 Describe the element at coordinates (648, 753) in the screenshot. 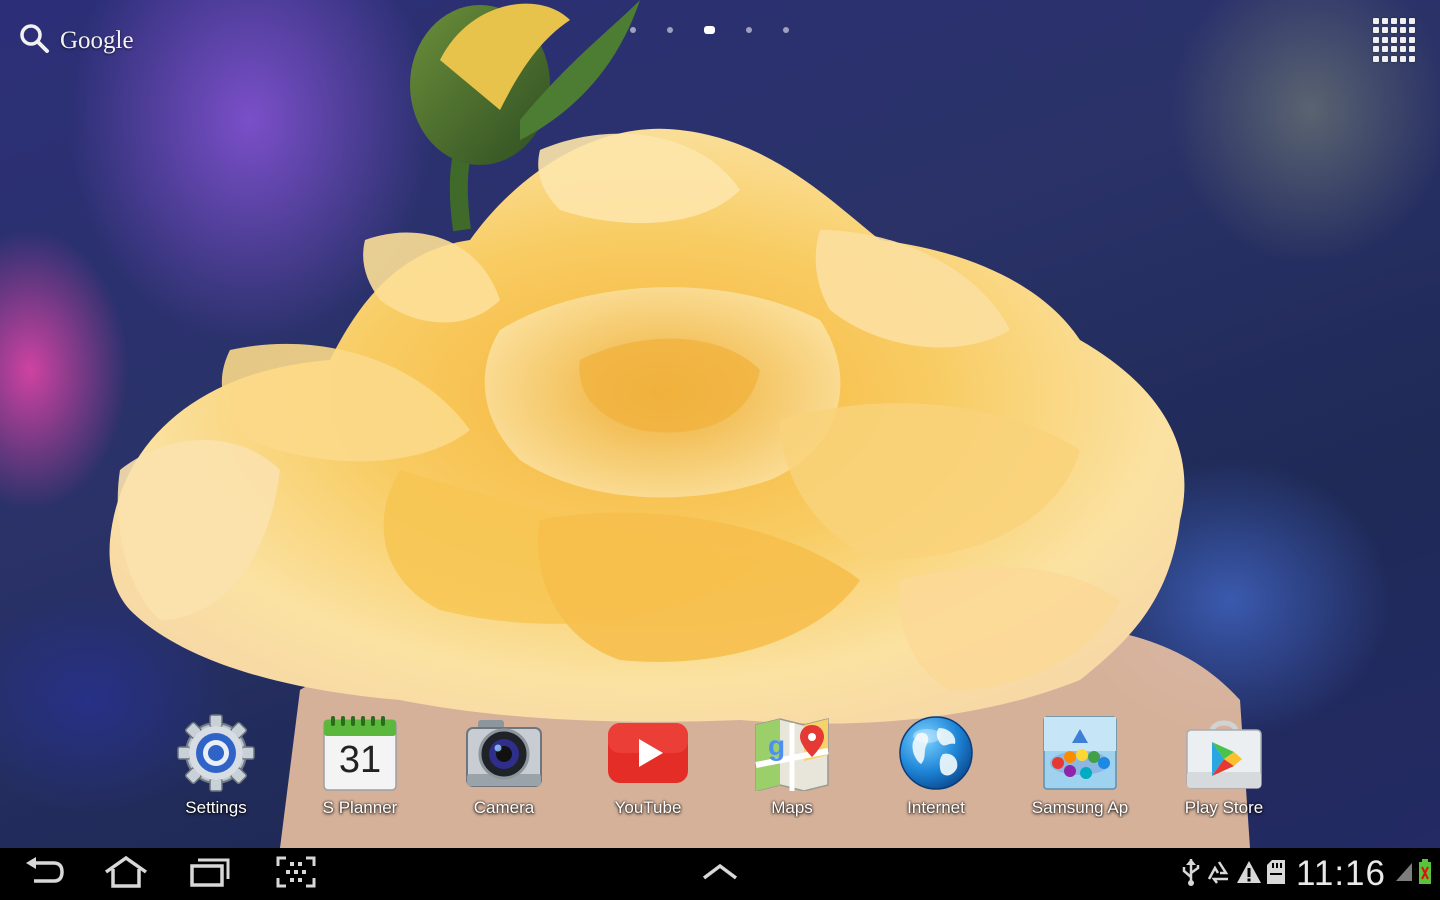

I see `youtube-play-icon` at that location.